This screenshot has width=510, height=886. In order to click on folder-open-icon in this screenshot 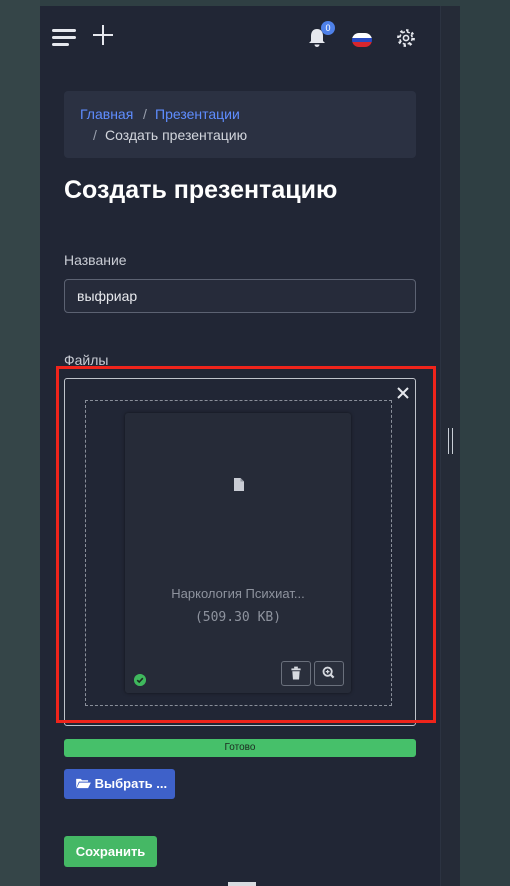, I will do `click(83, 783)`.